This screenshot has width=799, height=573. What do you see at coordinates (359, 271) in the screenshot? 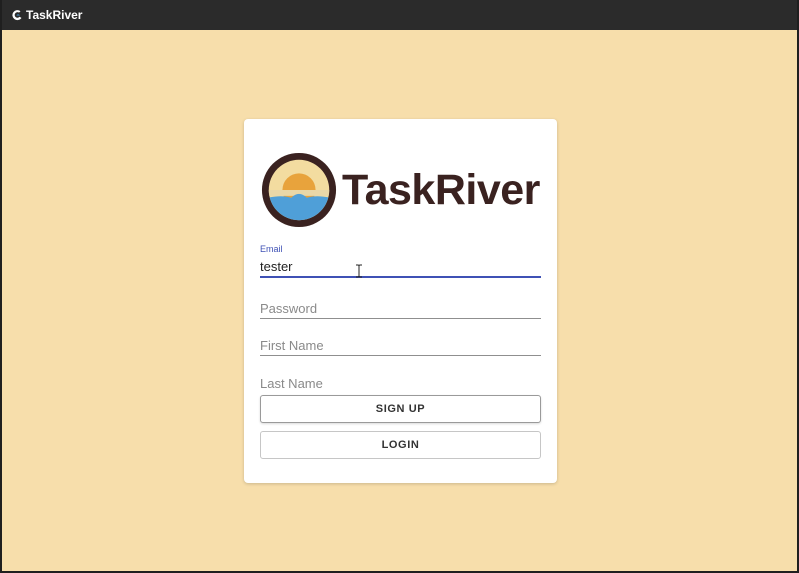
I see `ibeam-cursor-icon` at bounding box center [359, 271].